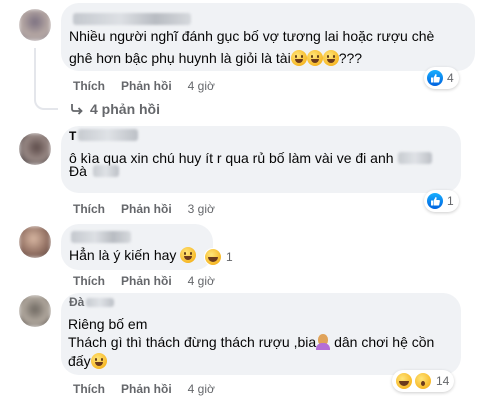  I want to click on woman-emoji-icon, so click(323, 342).